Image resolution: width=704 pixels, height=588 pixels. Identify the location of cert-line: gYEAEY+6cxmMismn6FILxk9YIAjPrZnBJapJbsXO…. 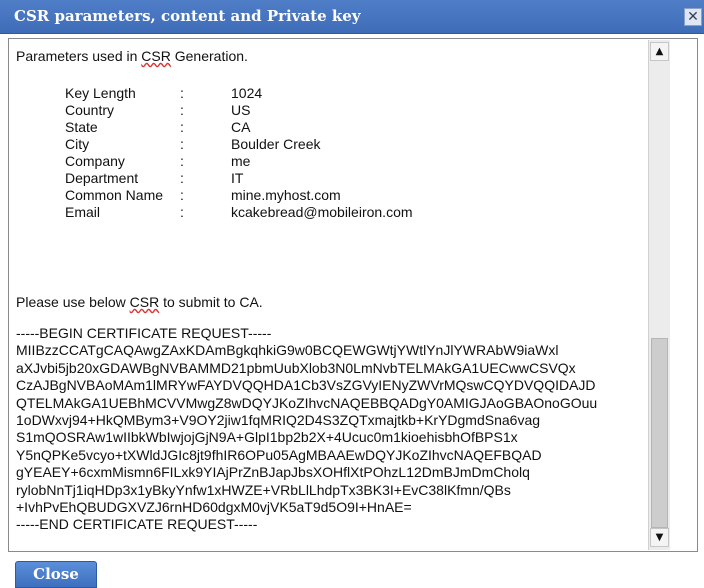
(273, 472).